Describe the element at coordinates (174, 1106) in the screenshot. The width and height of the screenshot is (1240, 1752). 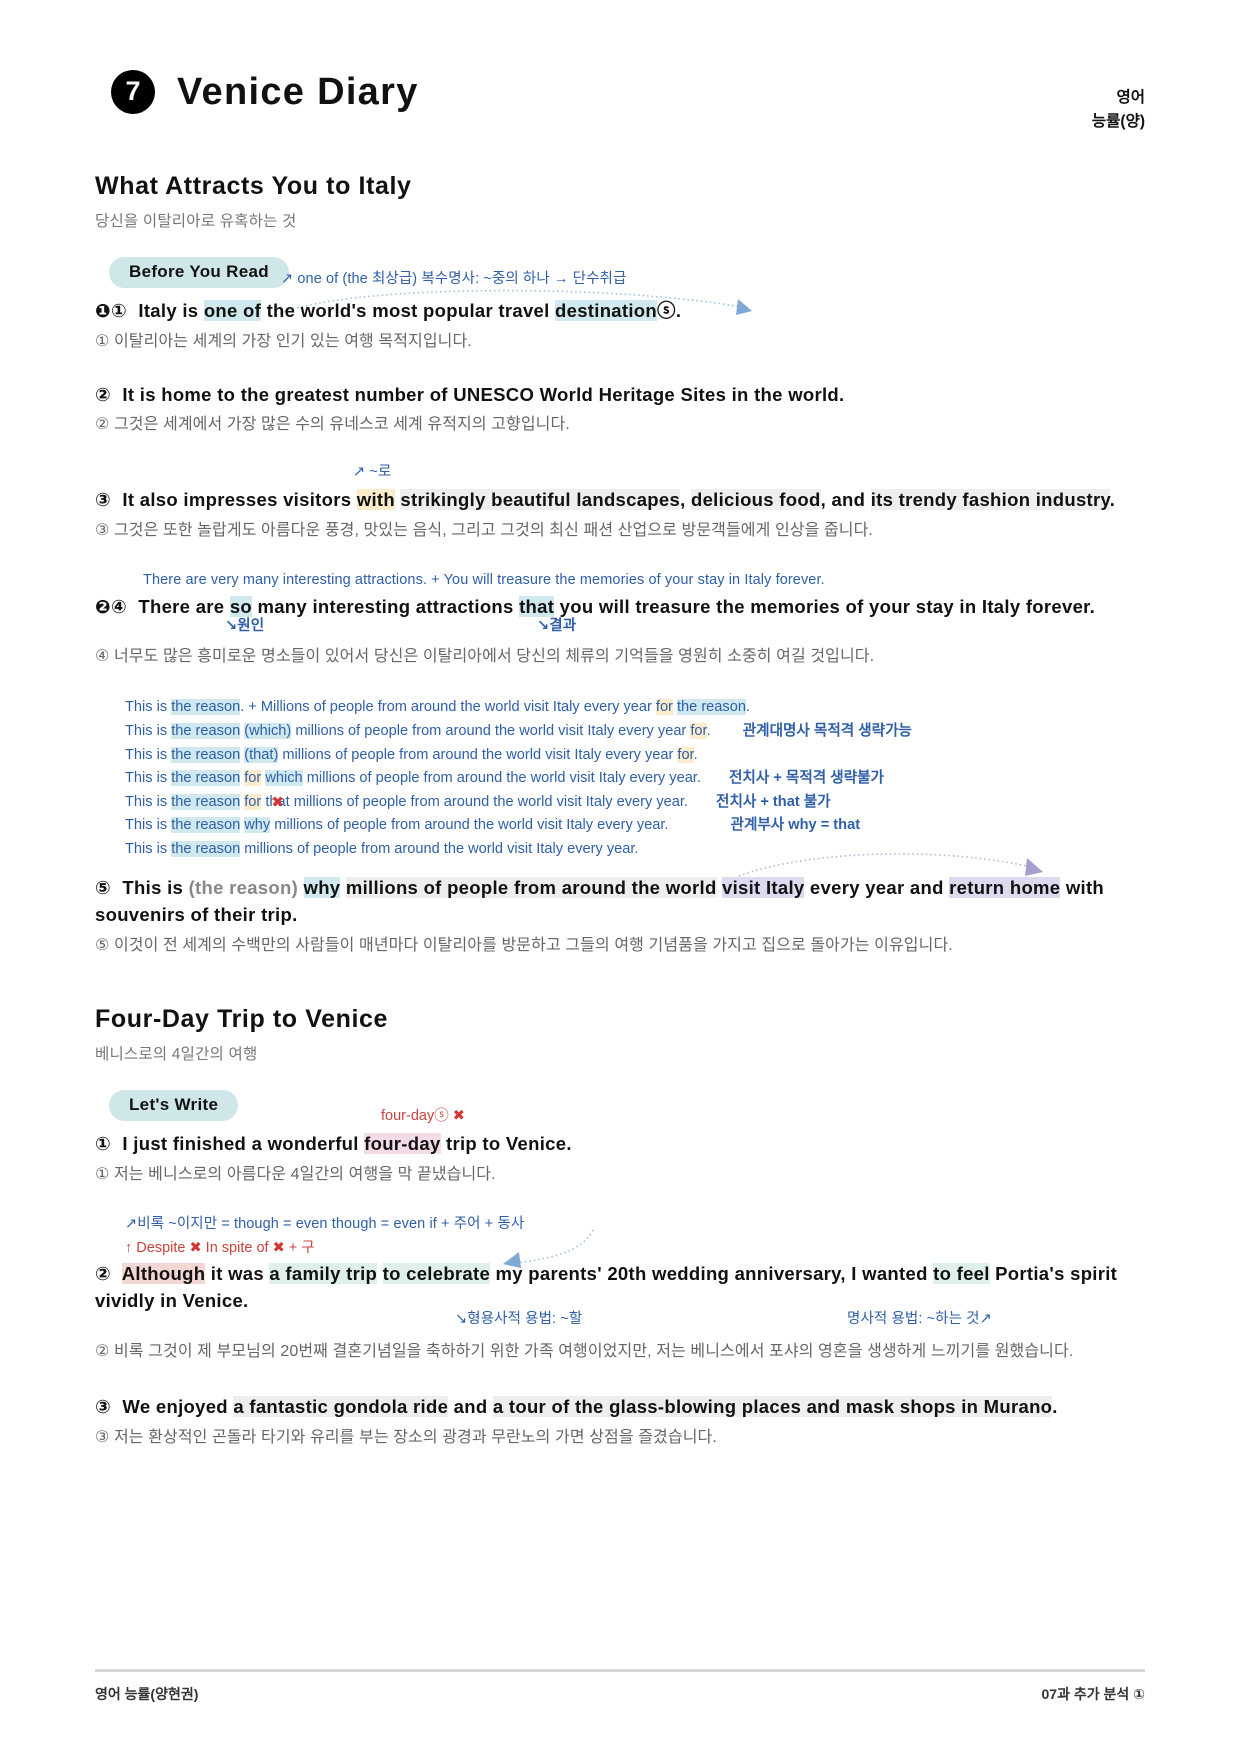
I see `pill-lets-write: Let's Write` at that location.